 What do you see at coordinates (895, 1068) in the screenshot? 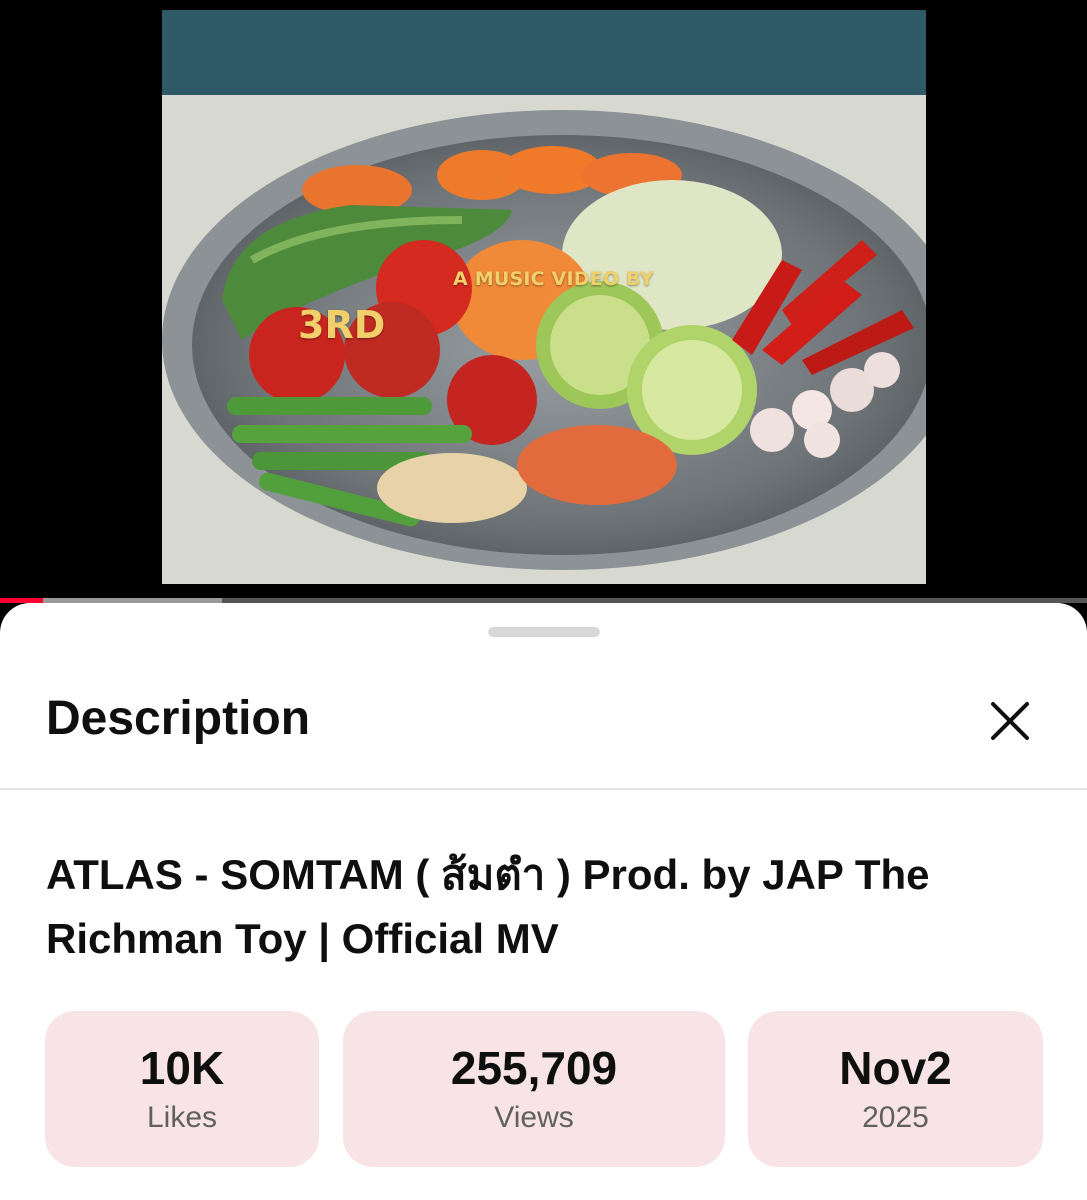
I see `publish-date: Nov2` at bounding box center [895, 1068].